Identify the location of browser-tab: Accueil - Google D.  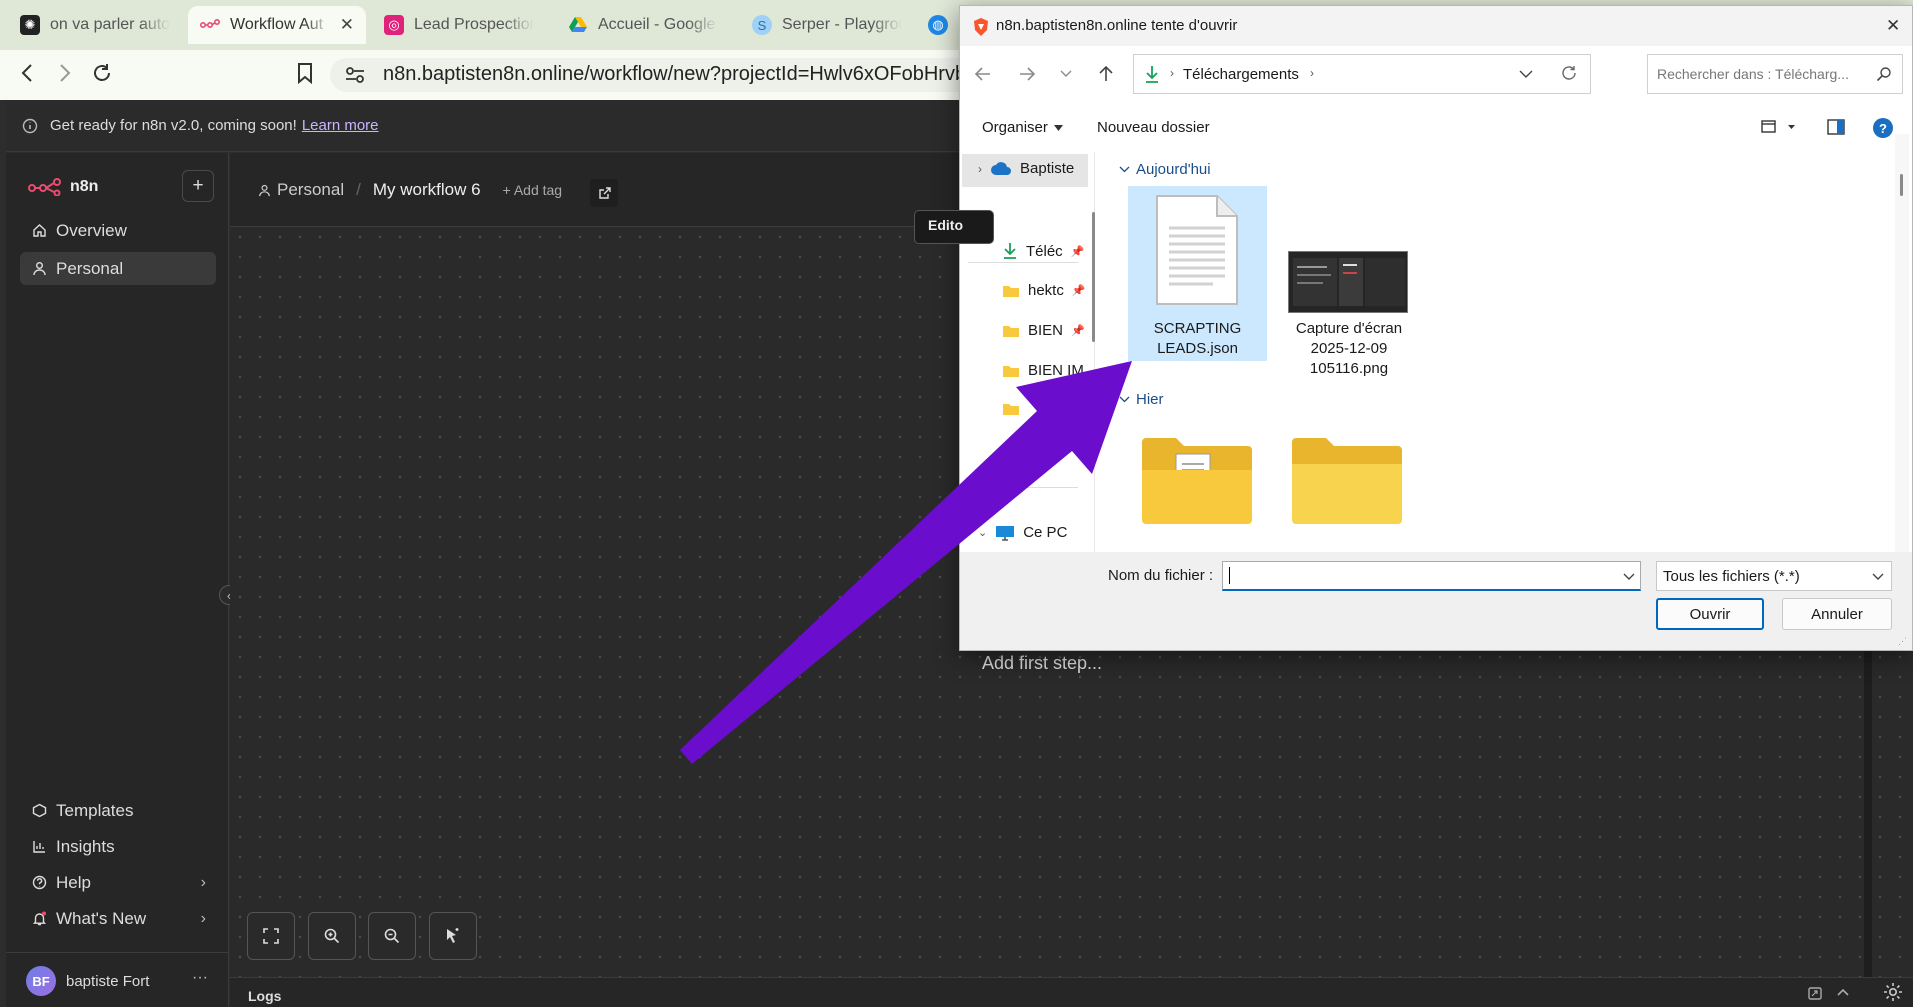
(645, 25).